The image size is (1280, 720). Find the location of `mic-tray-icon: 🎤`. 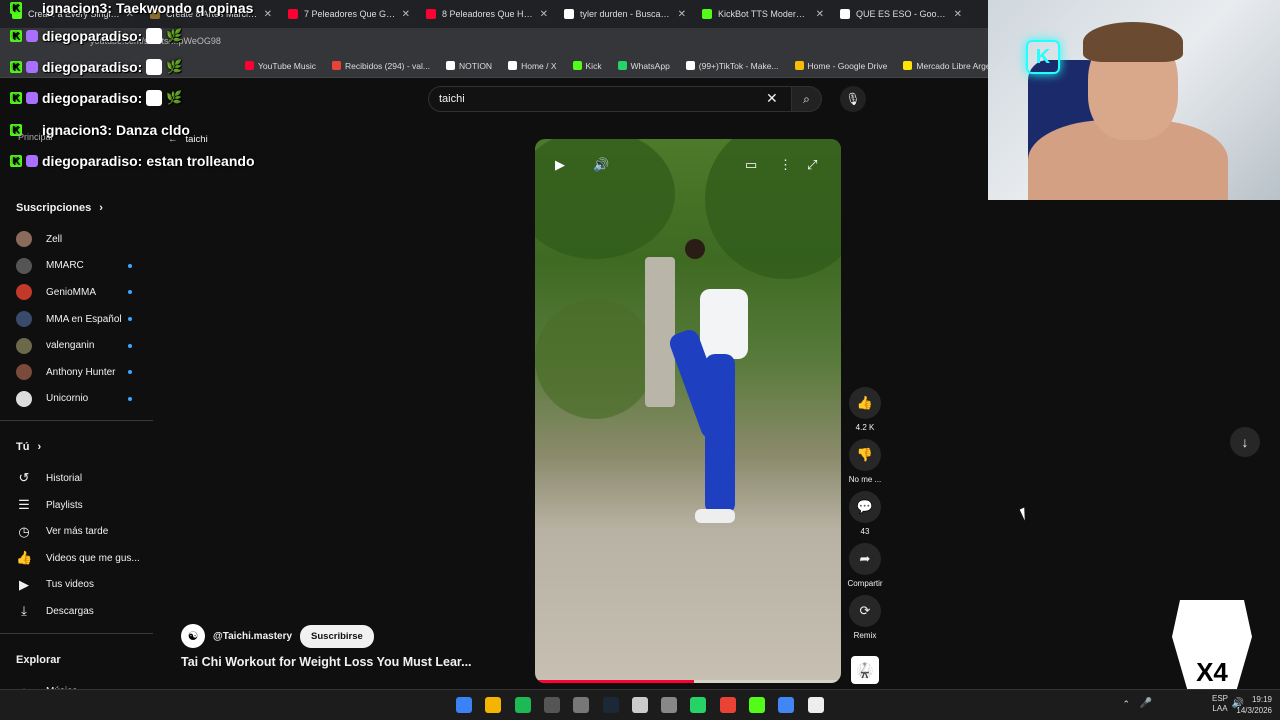

mic-tray-icon: 🎤 is located at coordinates (1146, 703).